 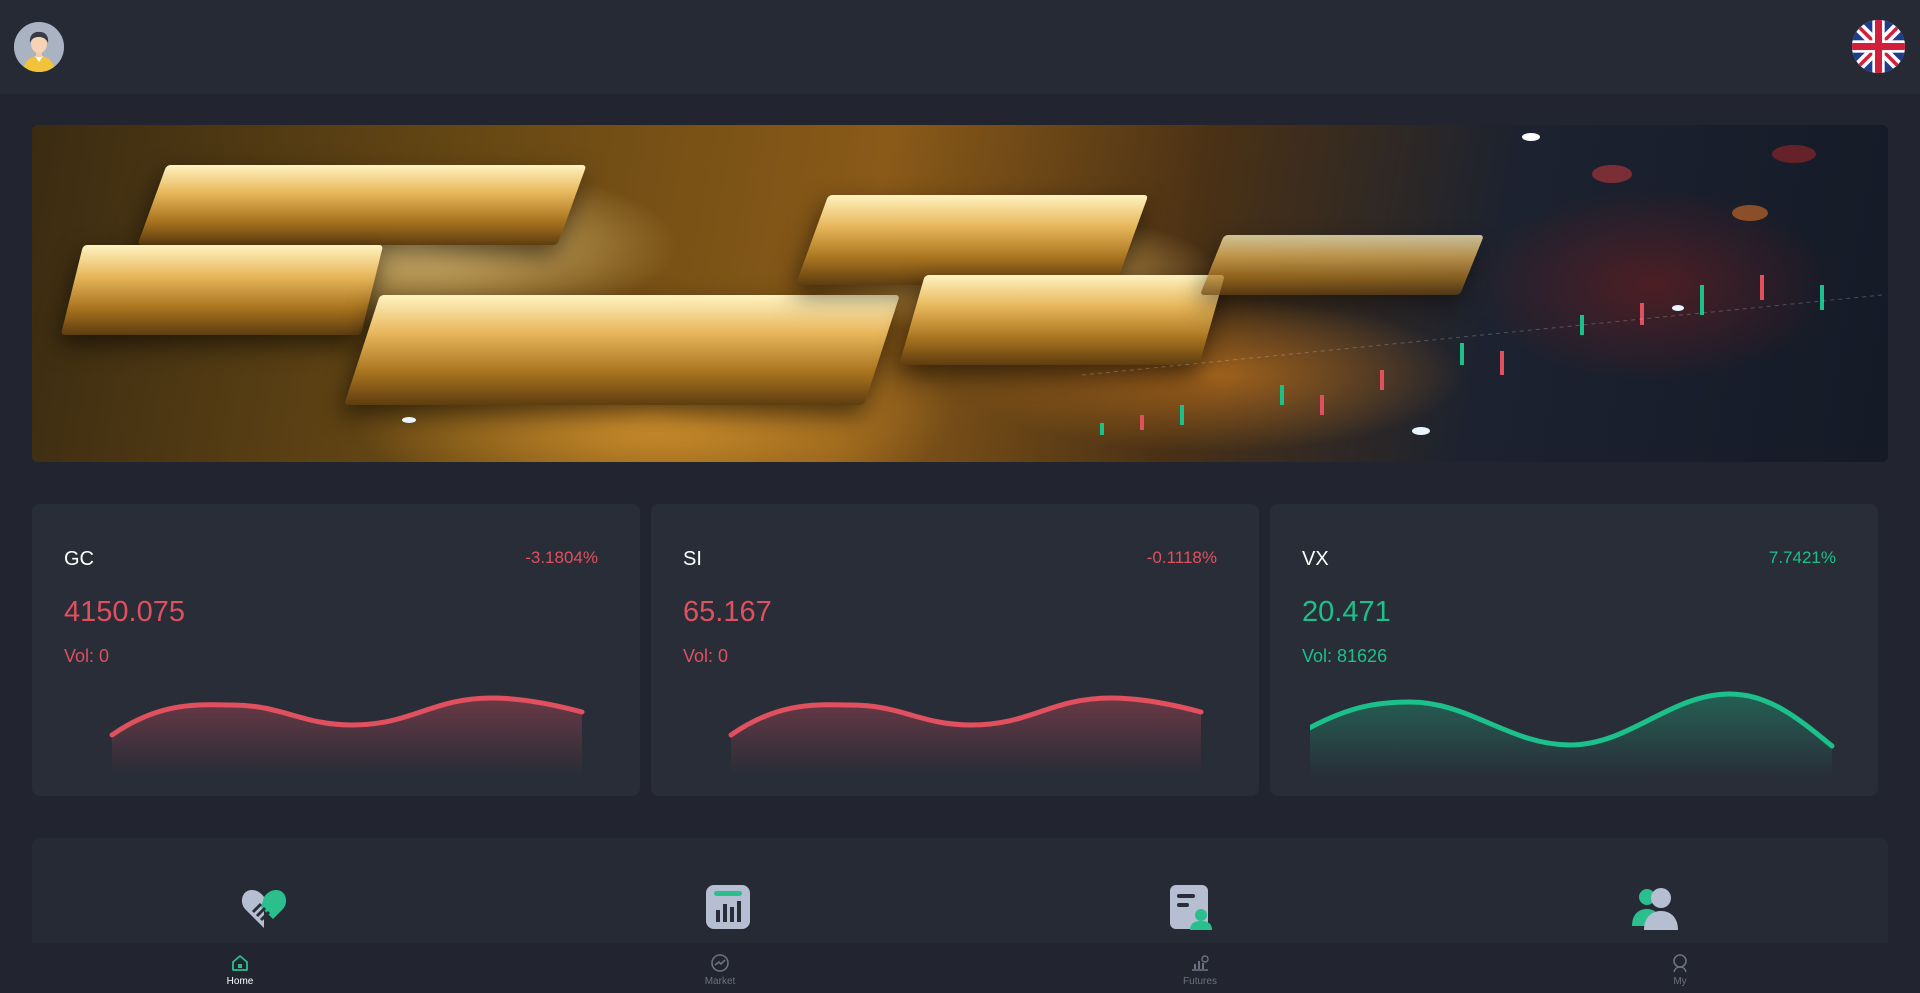 What do you see at coordinates (1200, 963) in the screenshot?
I see `futures-chart-icon` at bounding box center [1200, 963].